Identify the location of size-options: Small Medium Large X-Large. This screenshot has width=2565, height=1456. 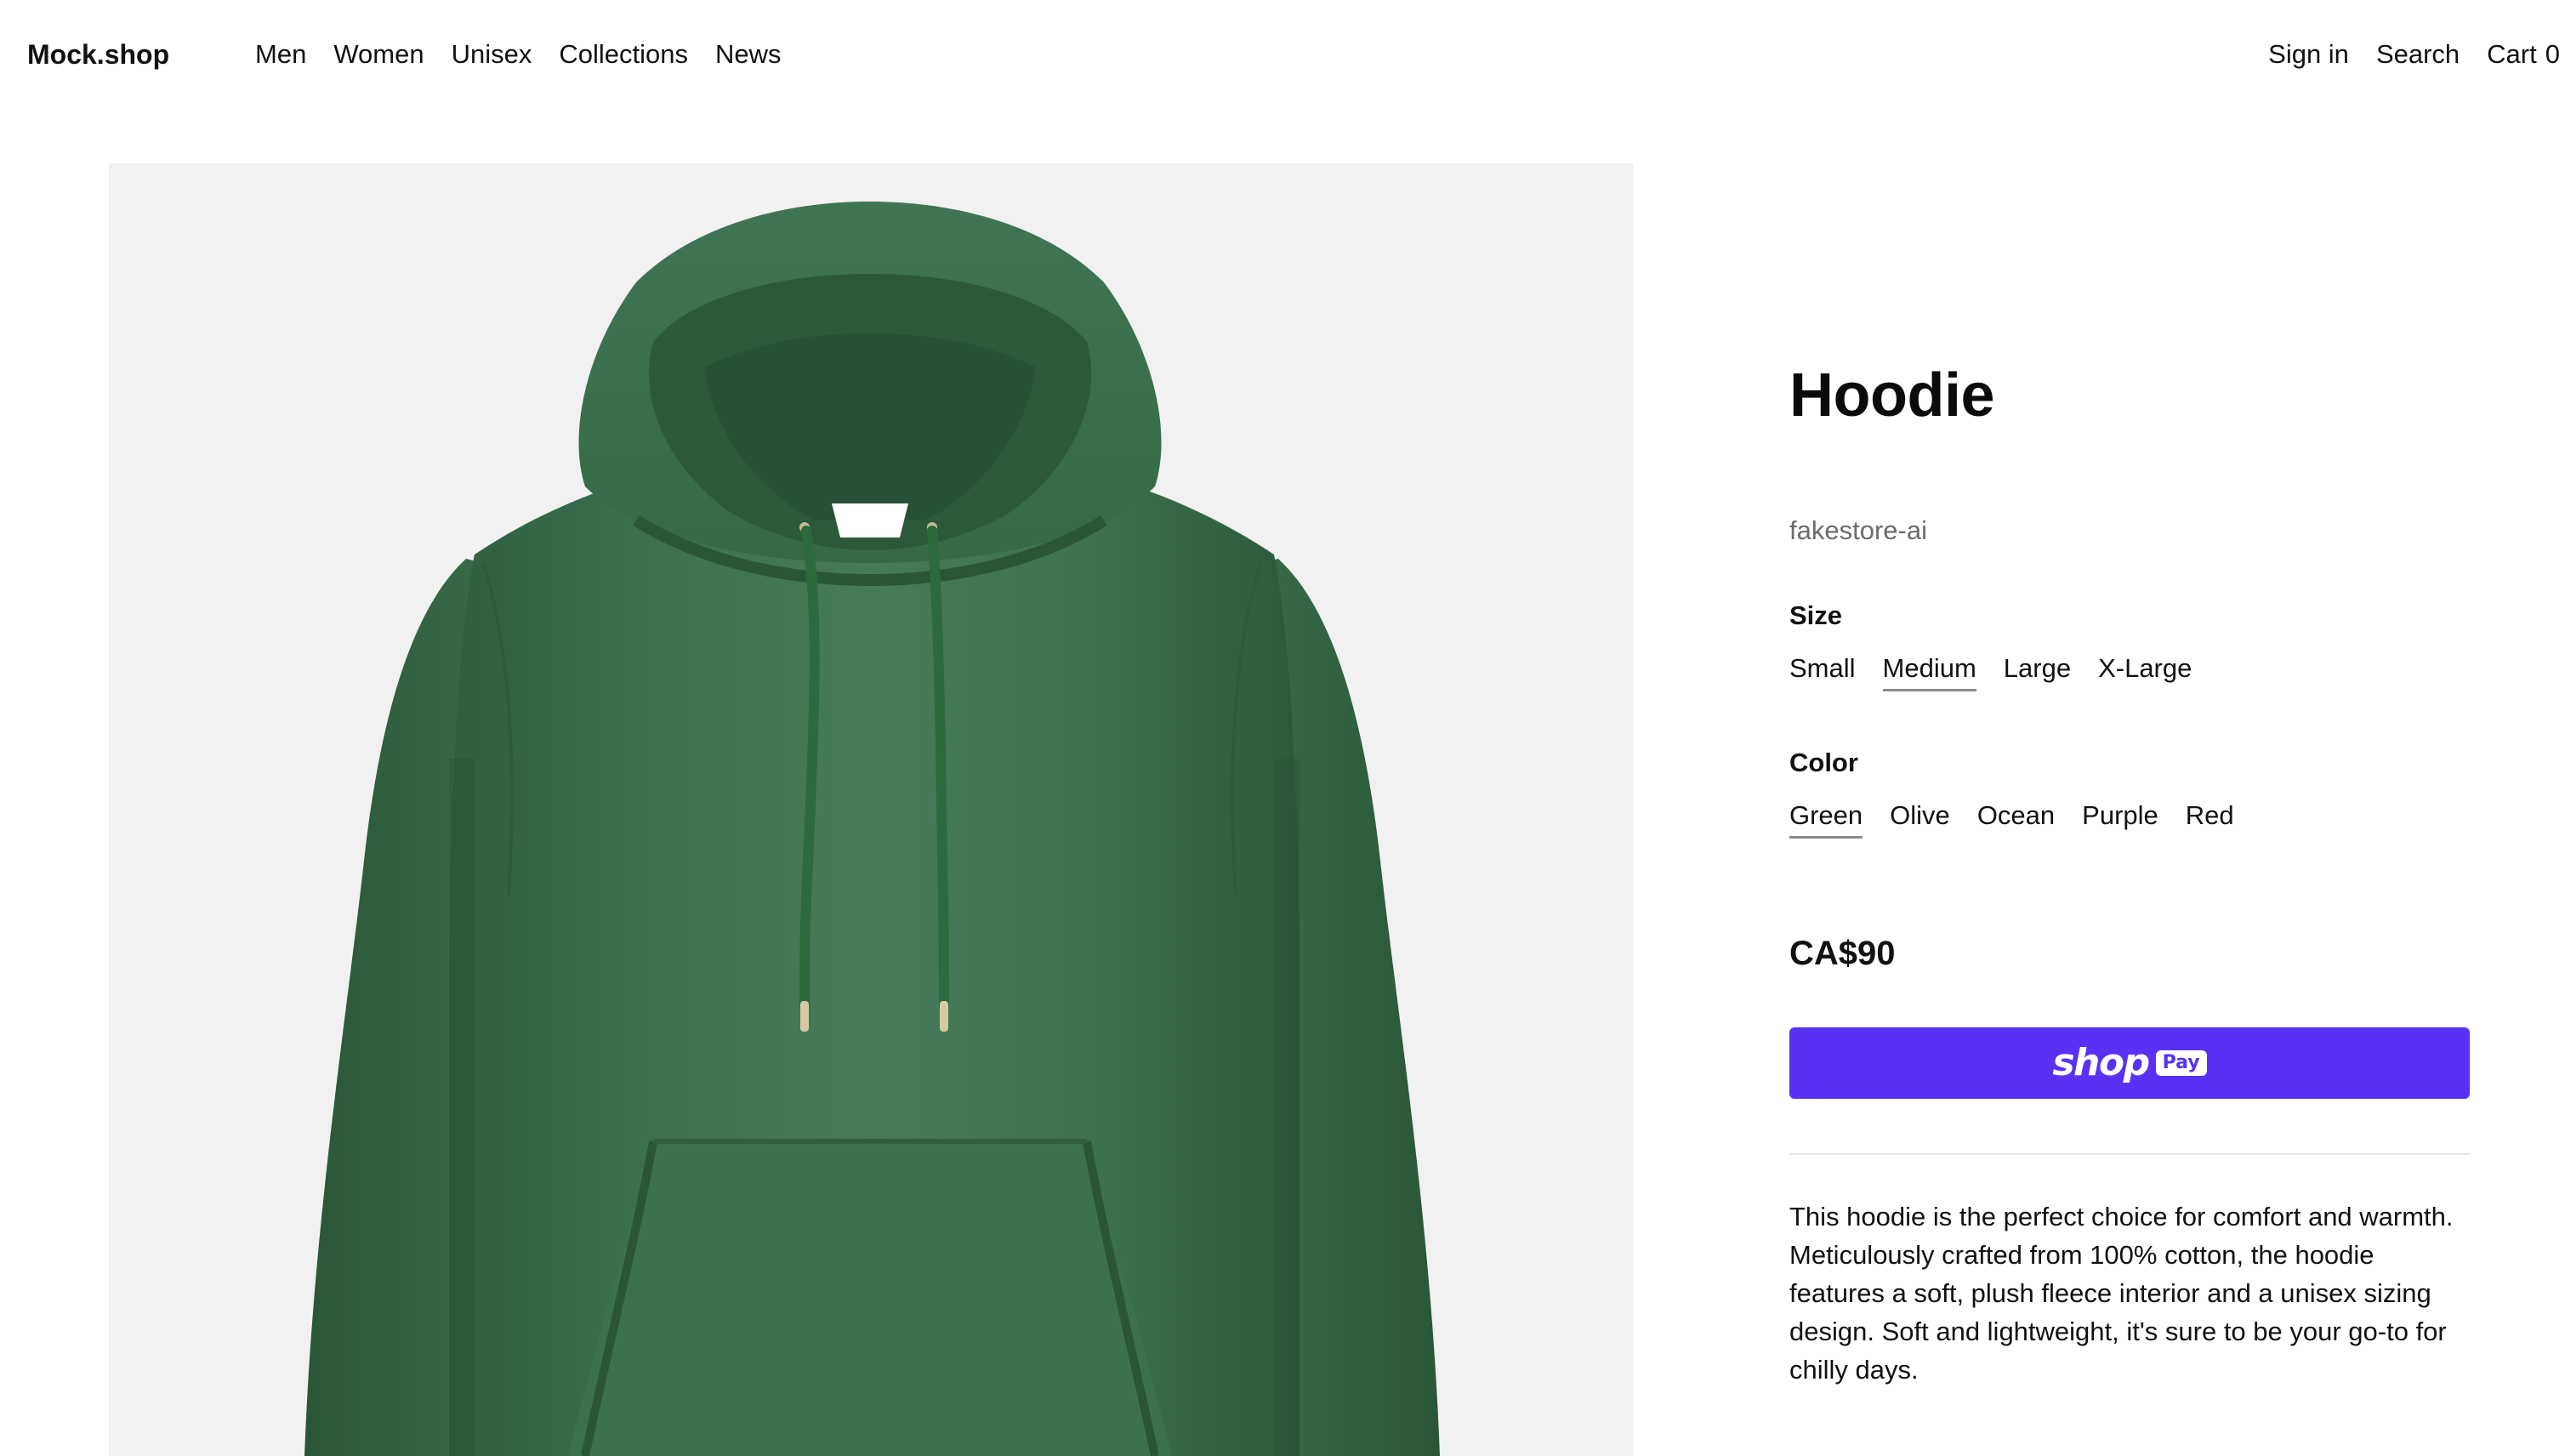
(2129, 671).